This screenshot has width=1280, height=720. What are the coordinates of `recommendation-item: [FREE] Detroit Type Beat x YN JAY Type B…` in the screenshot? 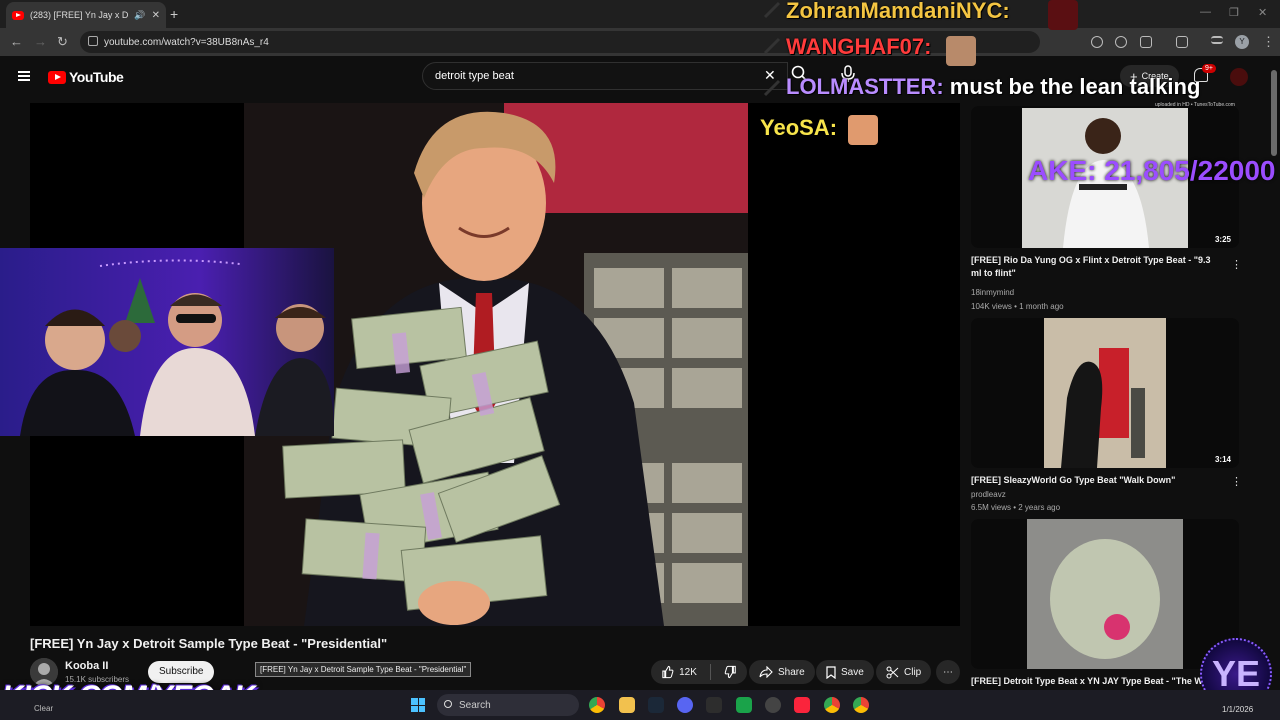 It's located at (1106, 603).